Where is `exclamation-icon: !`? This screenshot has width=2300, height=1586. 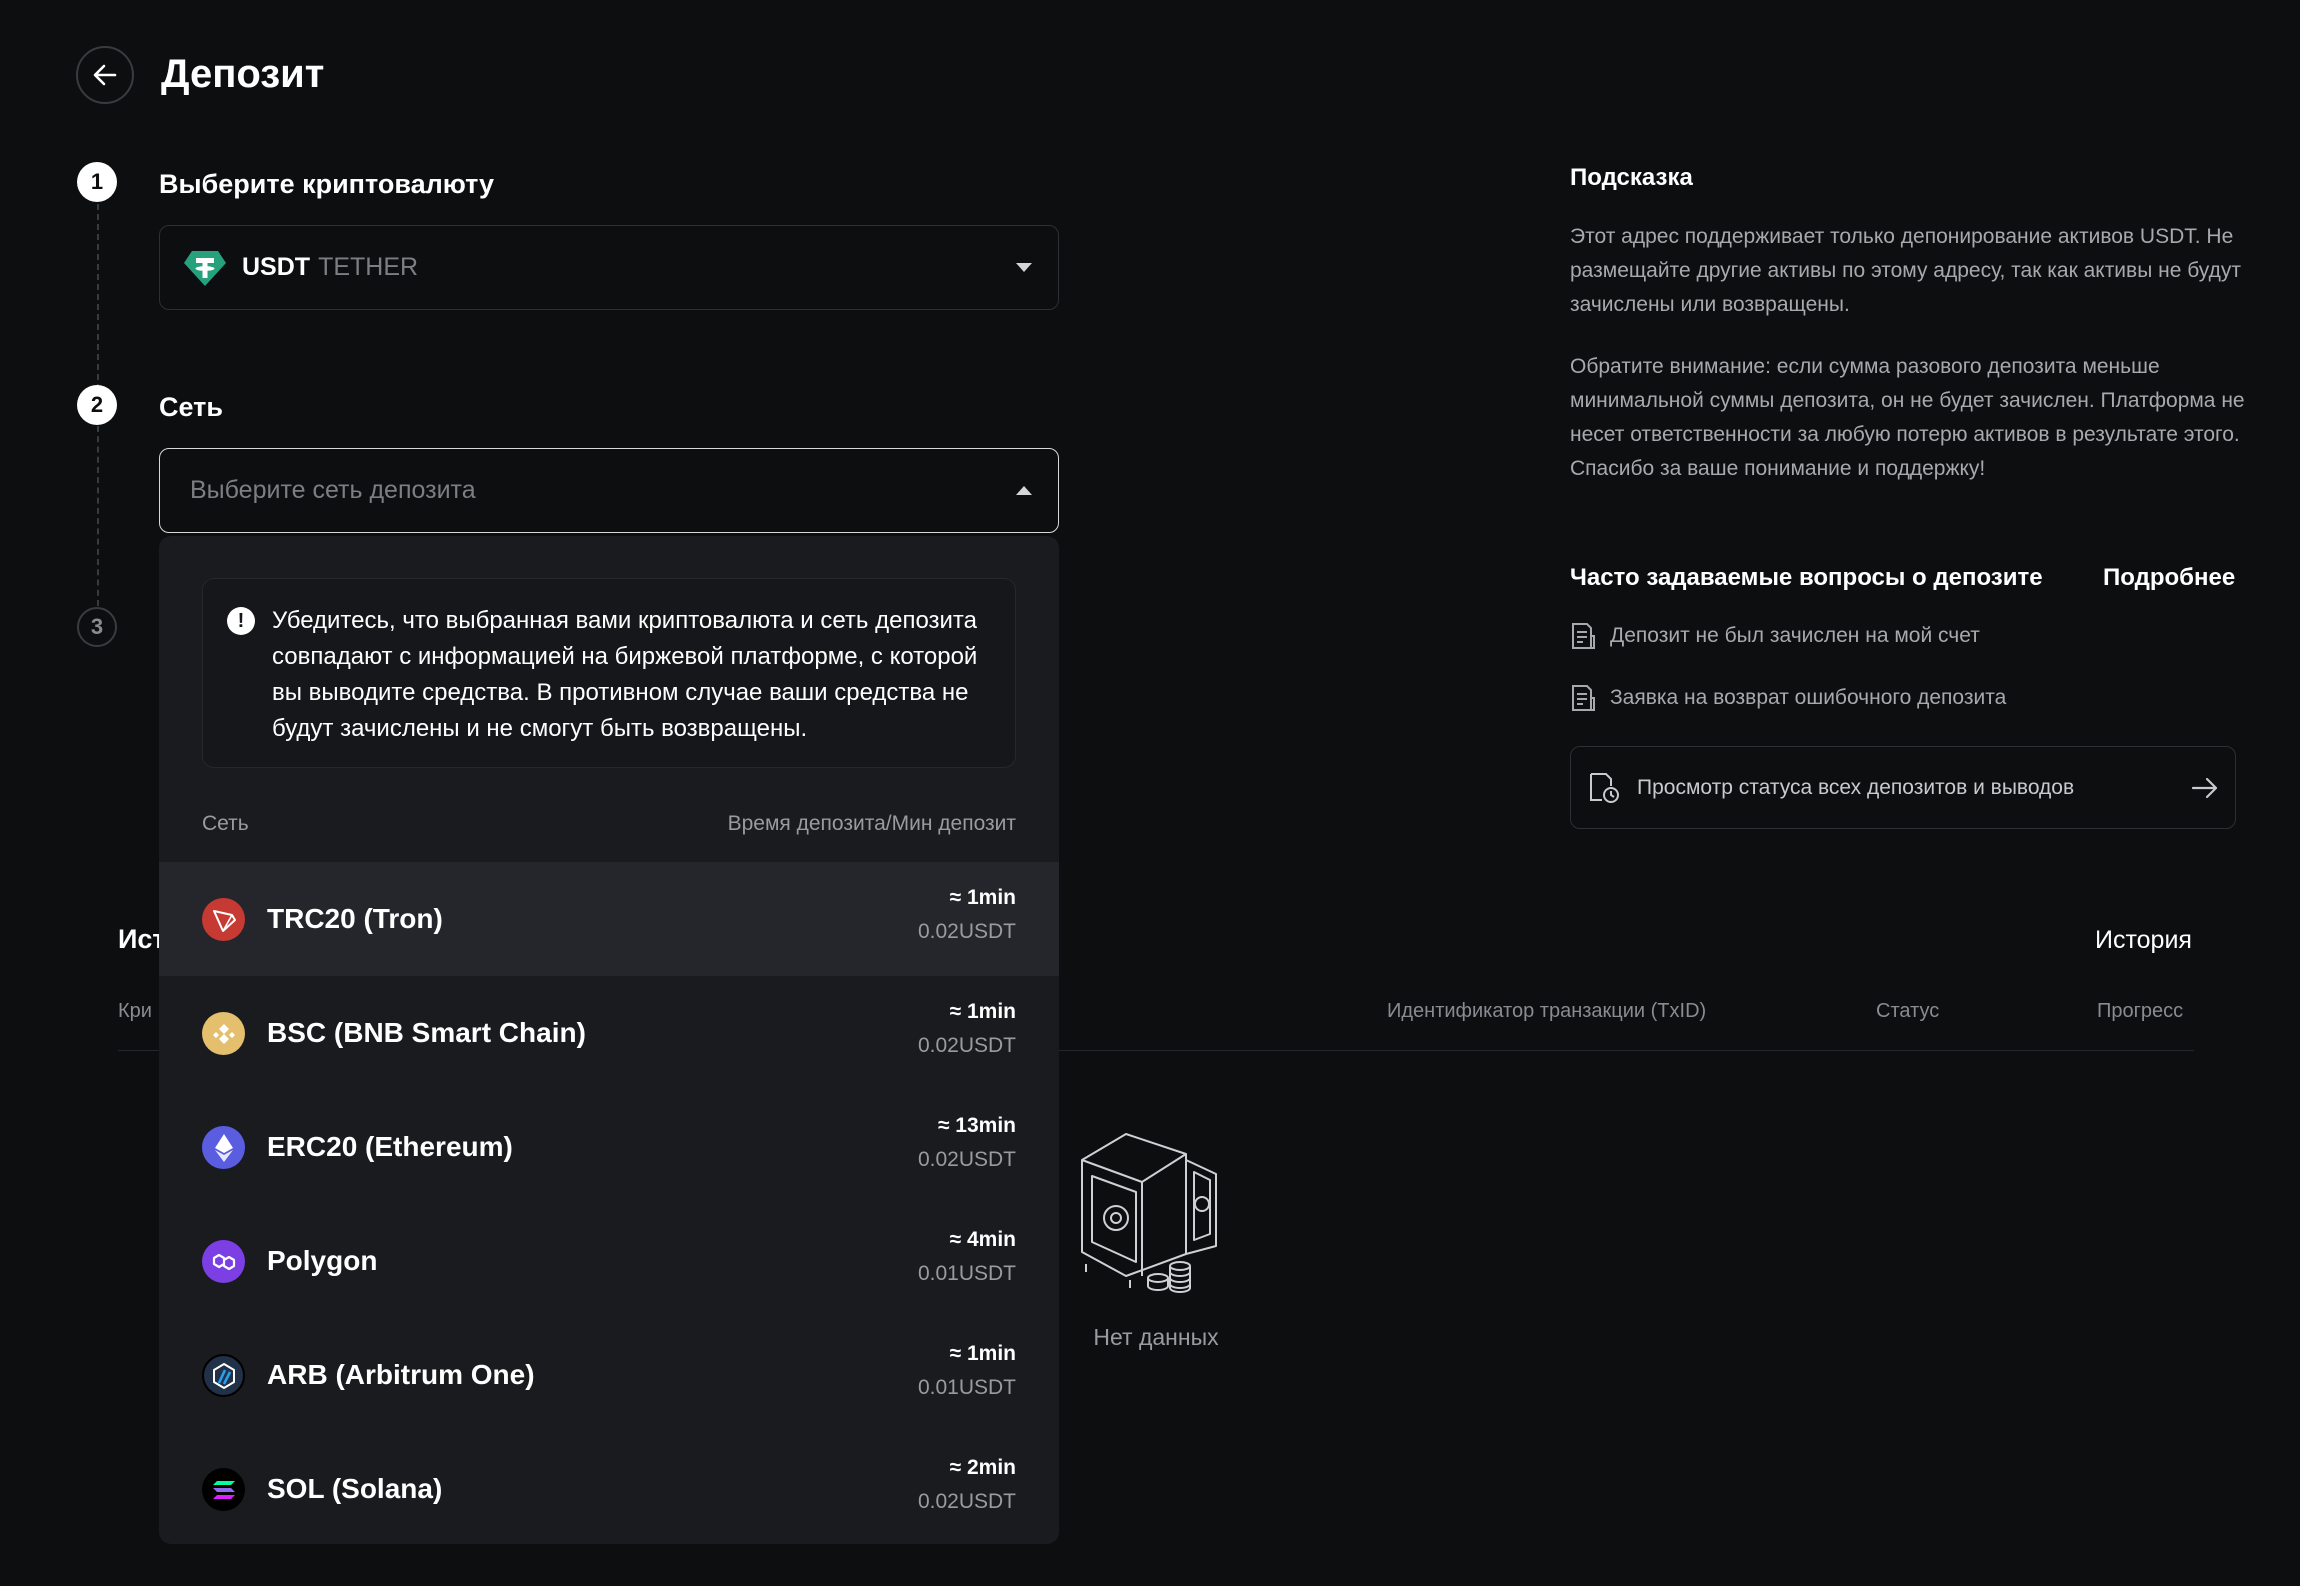
exclamation-icon: ! is located at coordinates (241, 621).